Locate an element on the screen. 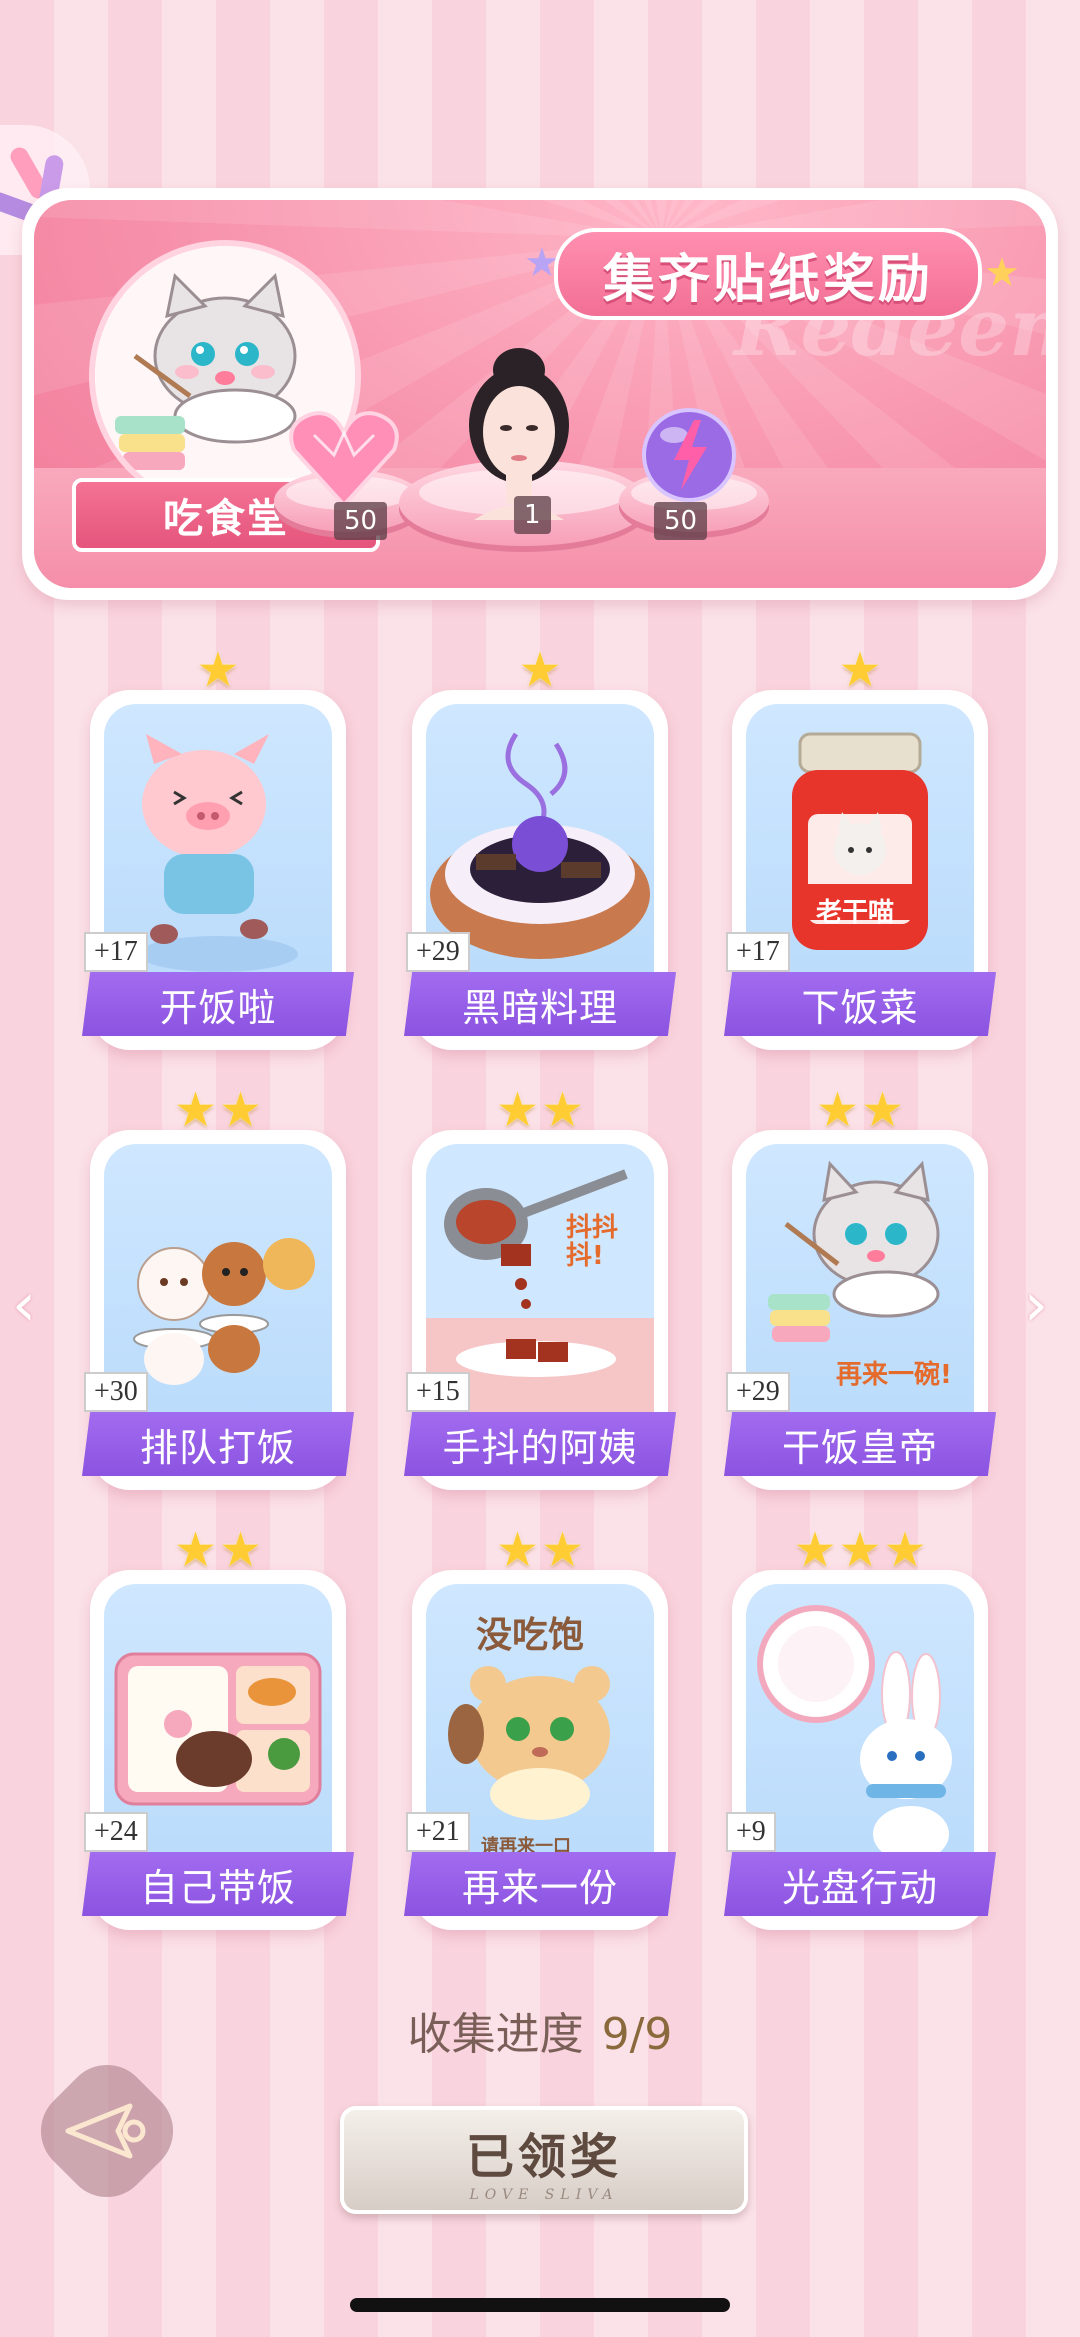  sticker-name: 开饭啦 is located at coordinates (218, 1004).